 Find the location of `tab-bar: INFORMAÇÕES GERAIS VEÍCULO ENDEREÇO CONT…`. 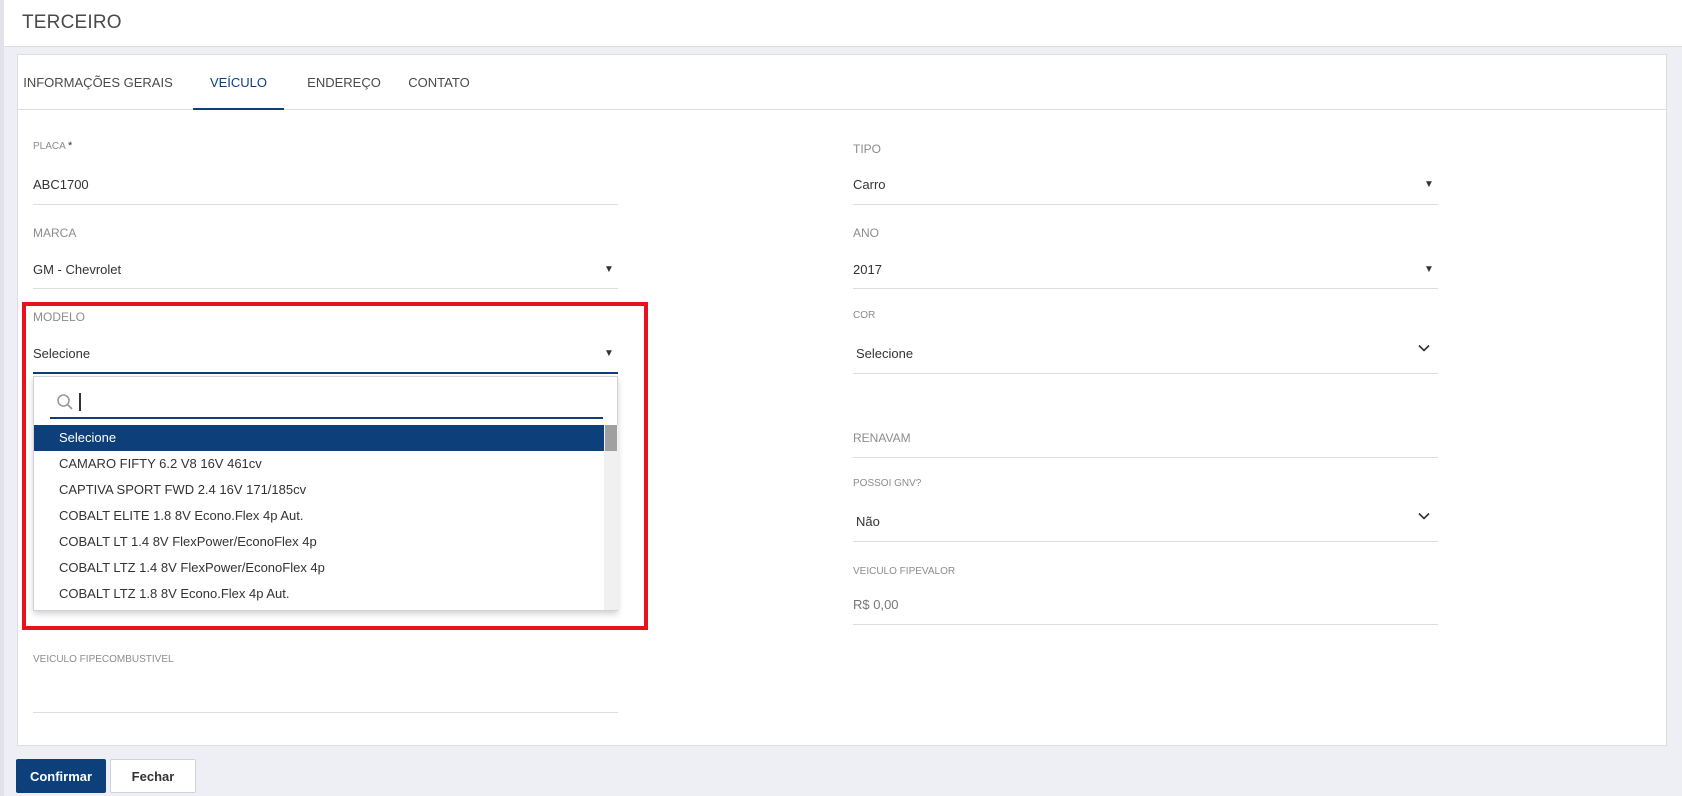

tab-bar: INFORMAÇÕES GERAIS VEÍCULO ENDEREÇO CONT… is located at coordinates (842, 82).